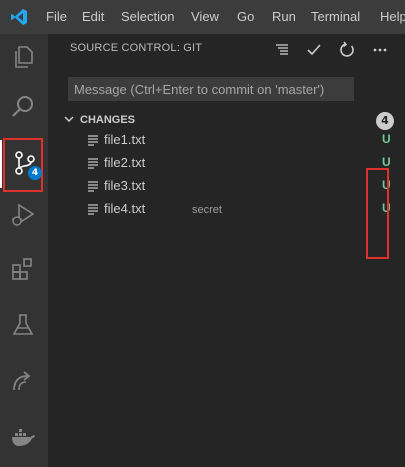 This screenshot has height=467, width=405. I want to click on file-row: file4.txt secret U, so click(238, 210).